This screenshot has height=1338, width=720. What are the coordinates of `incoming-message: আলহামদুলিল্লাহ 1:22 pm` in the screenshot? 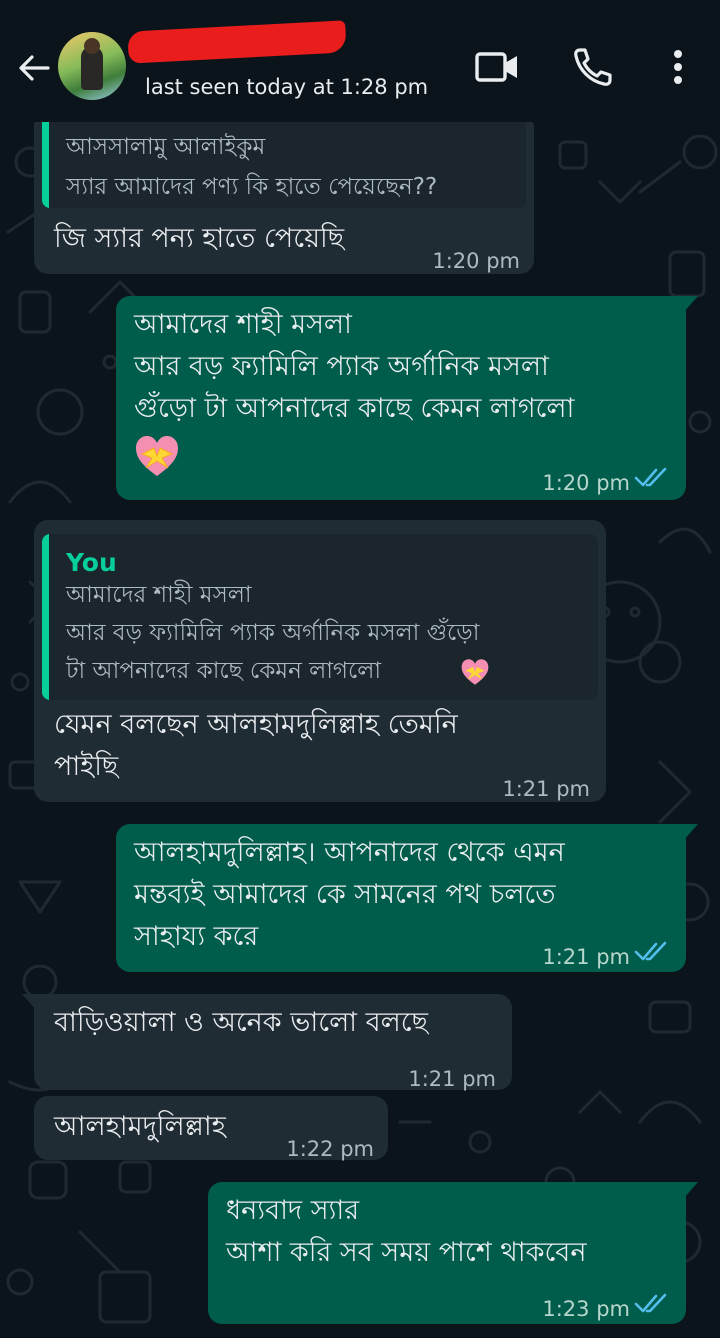 It's located at (211, 1128).